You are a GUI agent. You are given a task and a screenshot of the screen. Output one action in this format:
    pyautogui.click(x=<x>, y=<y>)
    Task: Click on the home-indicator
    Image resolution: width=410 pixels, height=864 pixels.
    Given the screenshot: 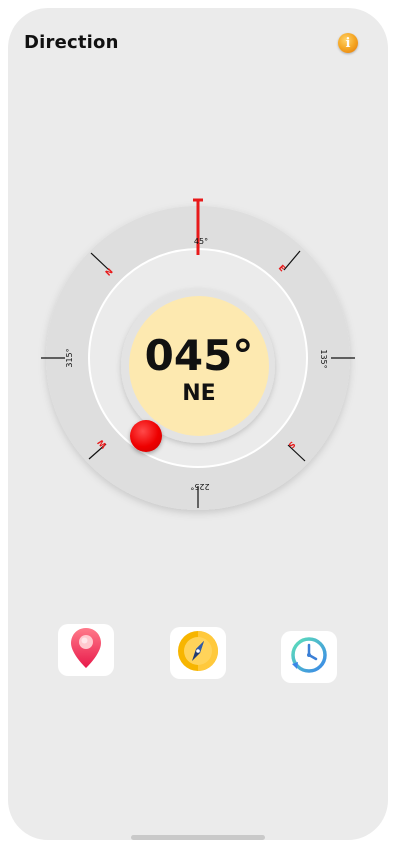 What is the action you would take?
    pyautogui.click(x=198, y=837)
    